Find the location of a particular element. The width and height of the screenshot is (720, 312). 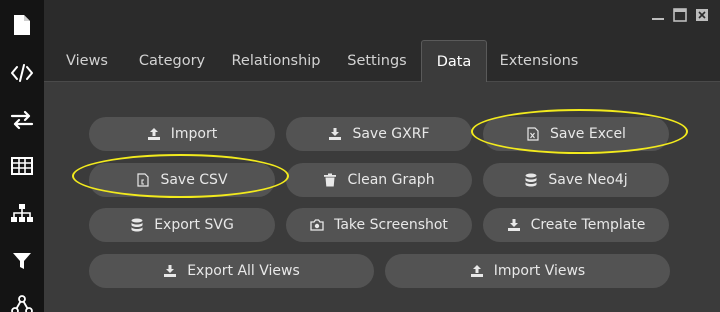

tab-relationship: Relationship is located at coordinates (276, 61).